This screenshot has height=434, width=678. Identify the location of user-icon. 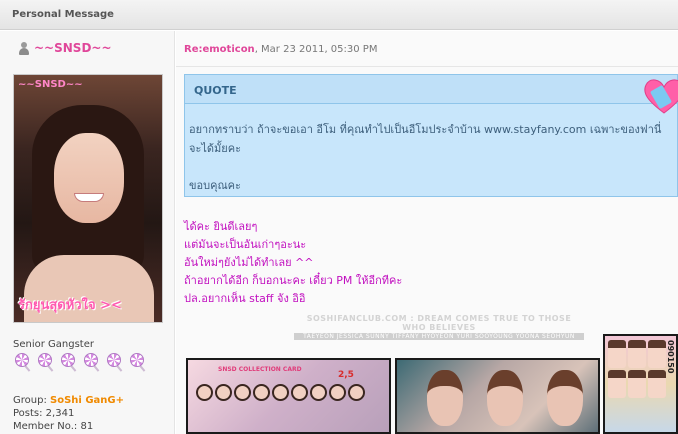
(24, 48).